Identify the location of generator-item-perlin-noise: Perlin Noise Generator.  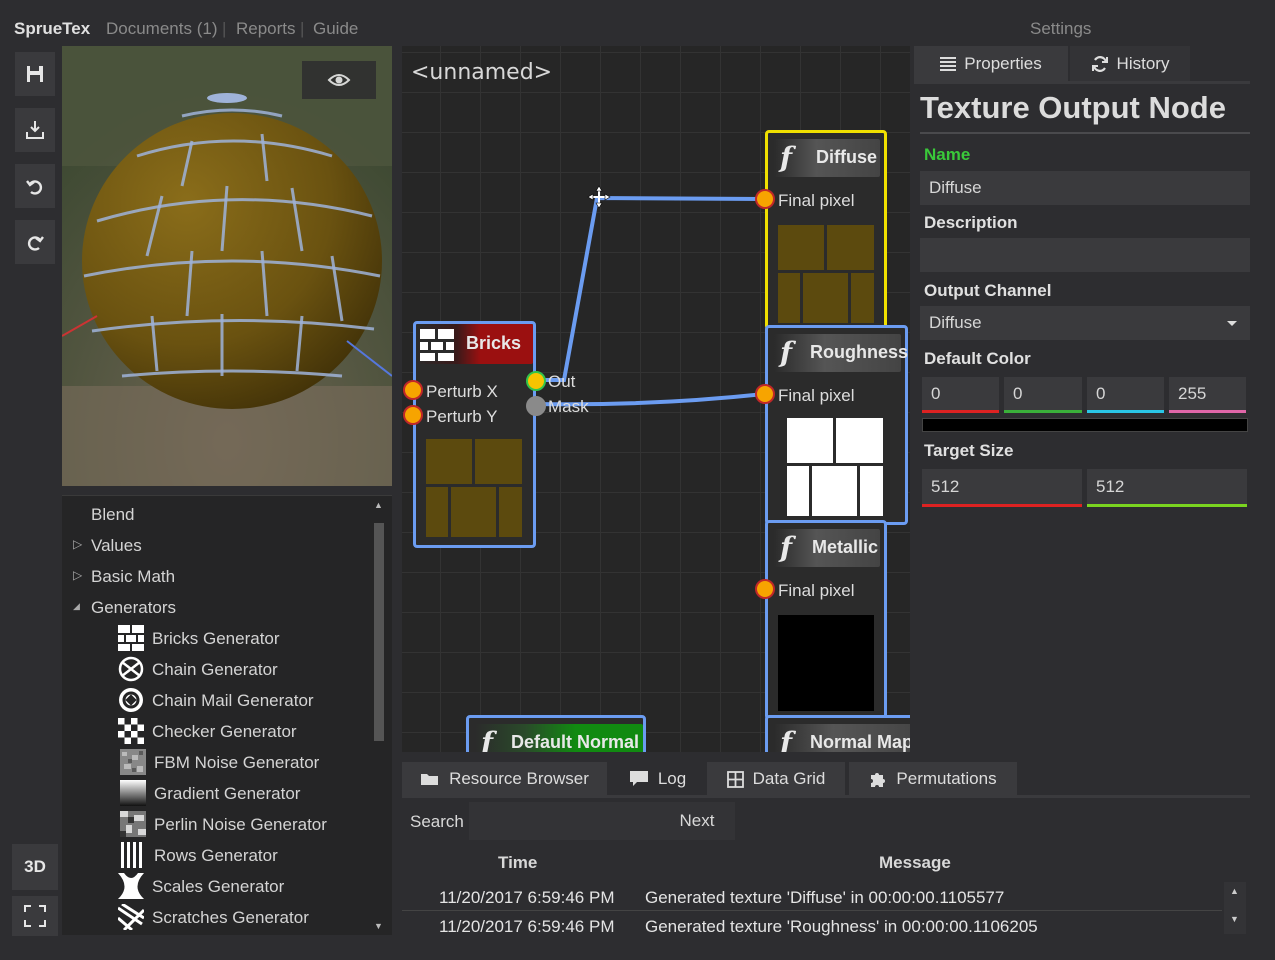
(240, 825).